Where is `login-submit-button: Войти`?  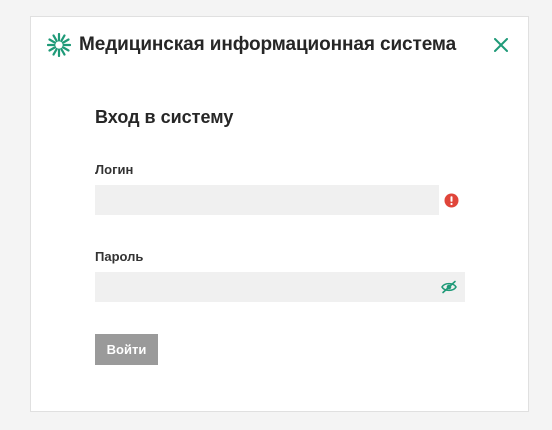
login-submit-button: Войти is located at coordinates (126, 349).